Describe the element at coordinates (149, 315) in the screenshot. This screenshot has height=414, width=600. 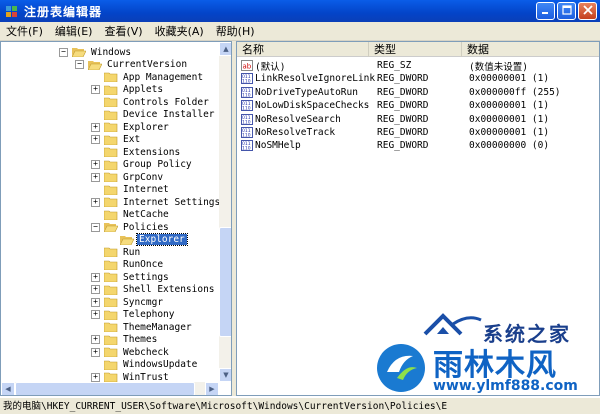
I see `tree-node-label: Telephony` at that location.